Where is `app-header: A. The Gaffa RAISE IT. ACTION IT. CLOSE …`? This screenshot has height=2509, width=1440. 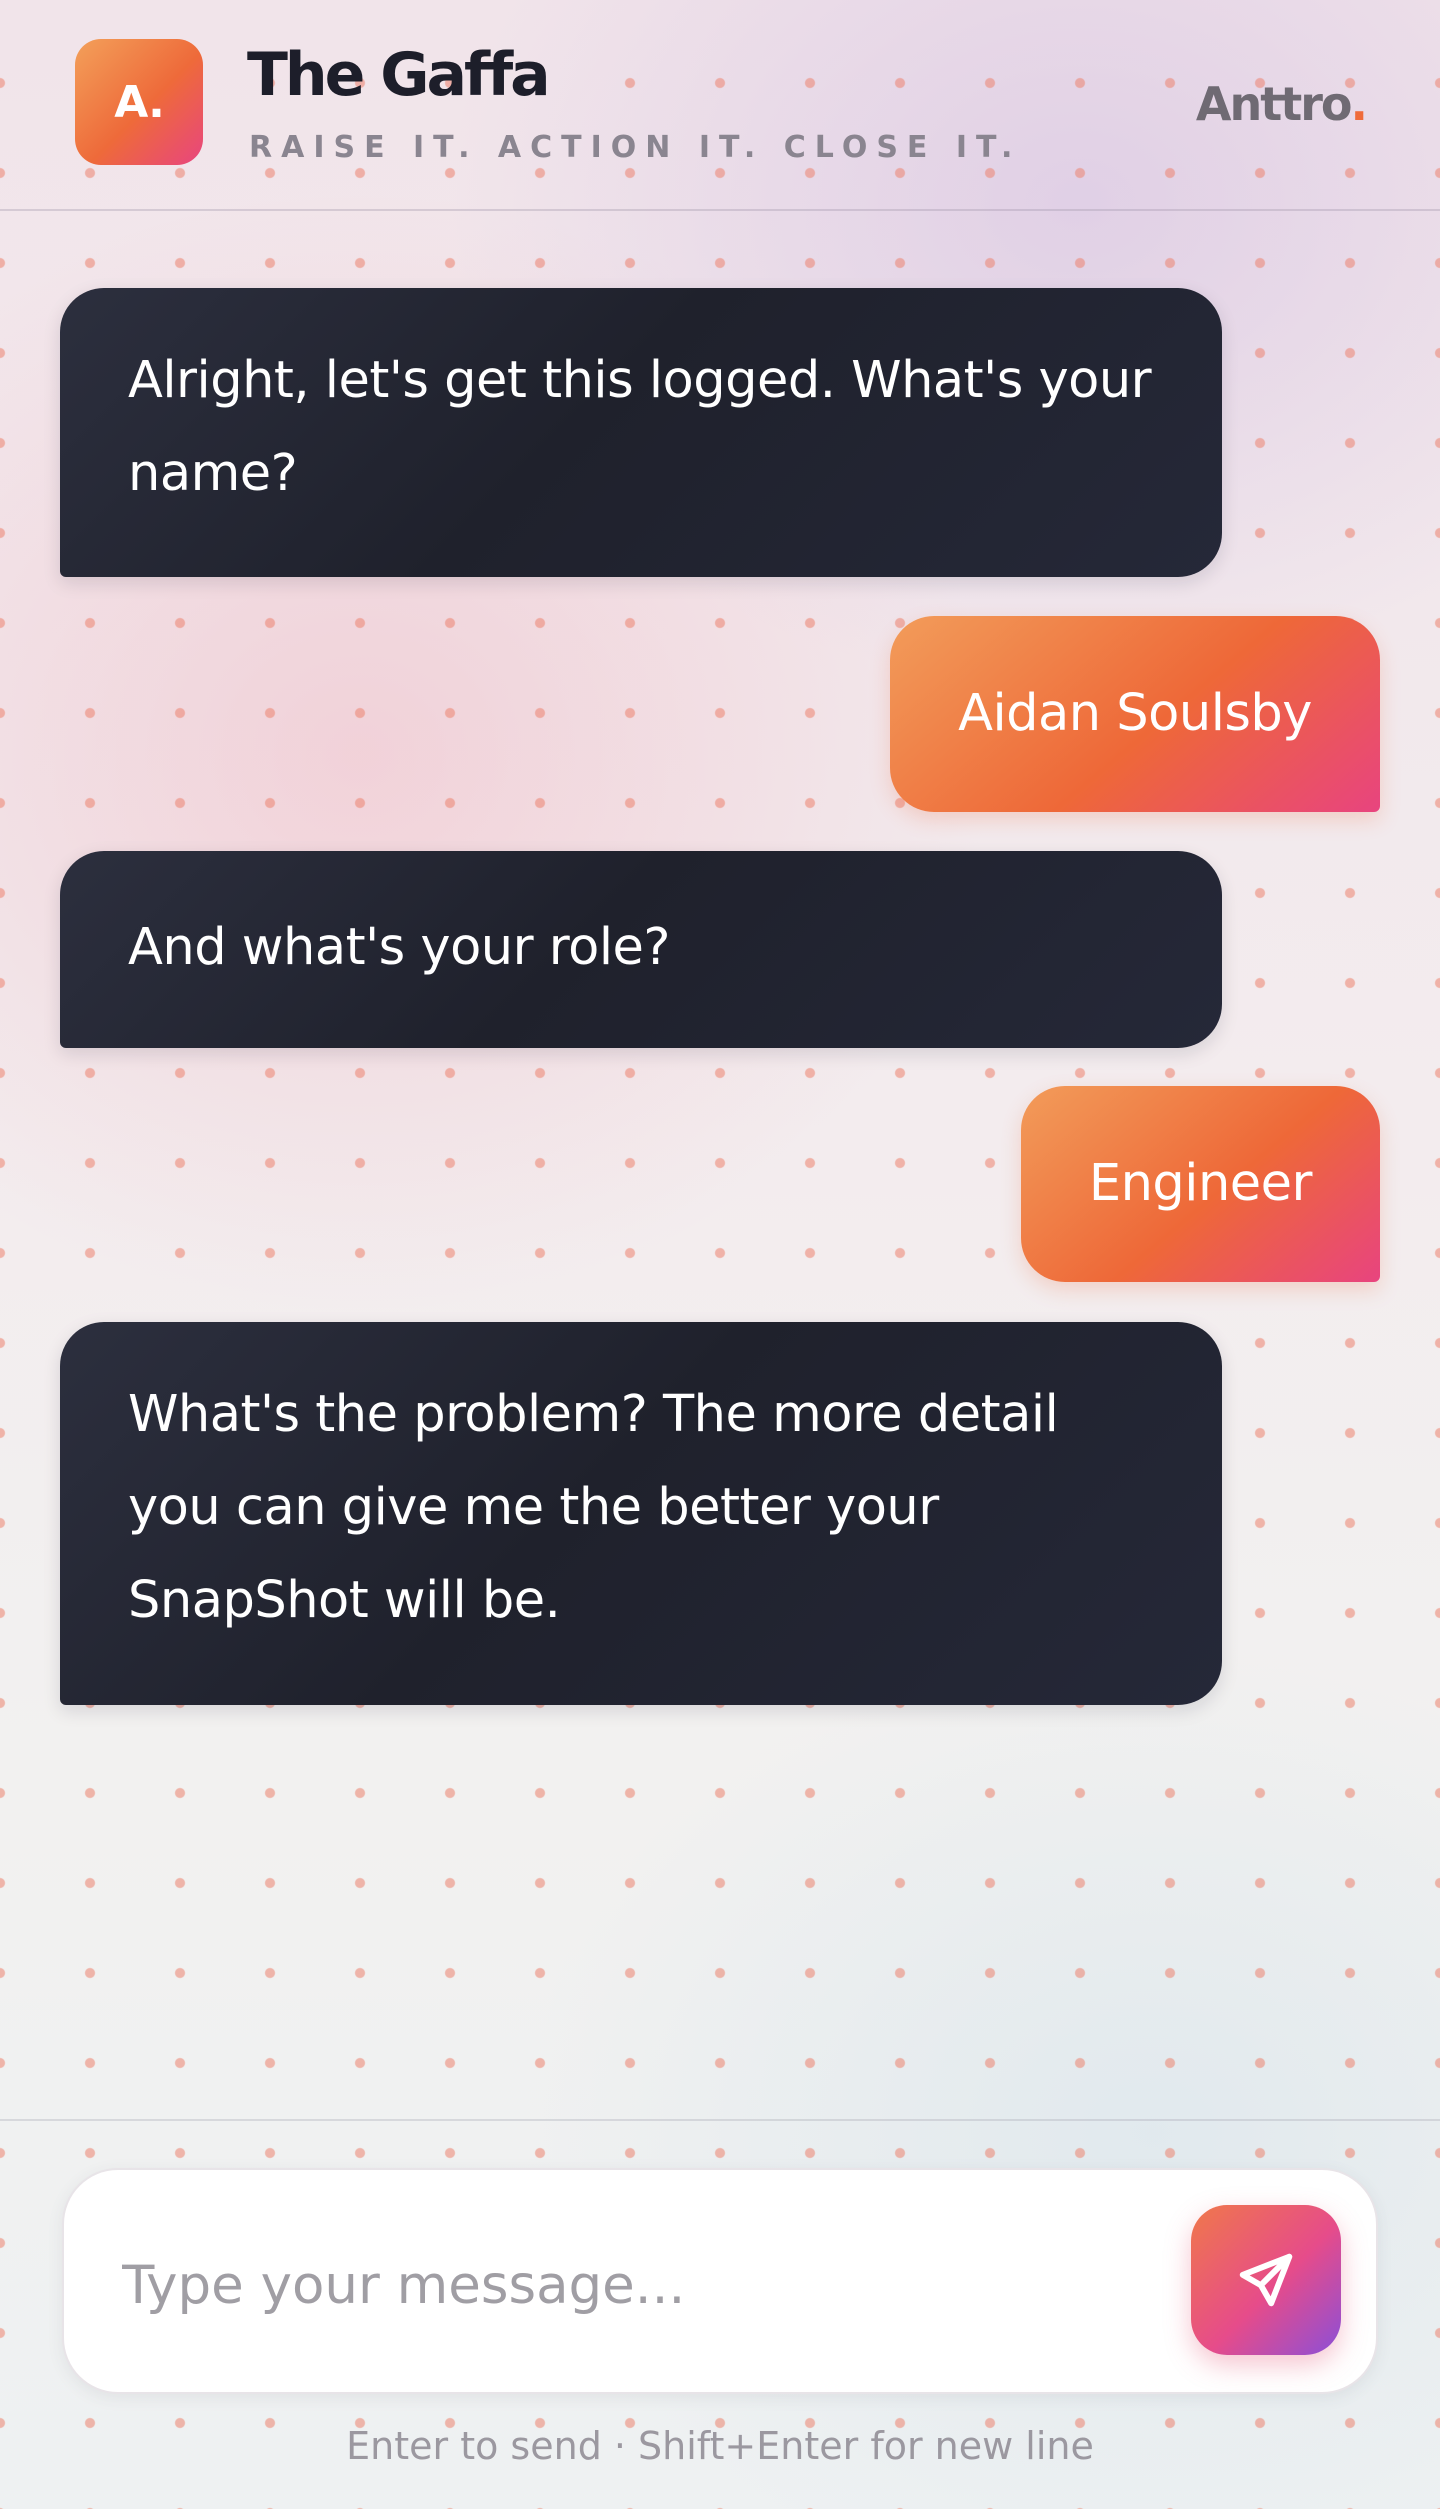
app-header: A. The Gaffa RAISE IT. ACTION IT. CLOSE … is located at coordinates (720, 105).